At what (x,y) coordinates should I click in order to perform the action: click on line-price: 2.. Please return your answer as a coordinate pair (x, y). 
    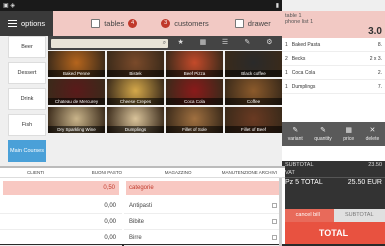
    Looking at the image, I should click on (380, 73).